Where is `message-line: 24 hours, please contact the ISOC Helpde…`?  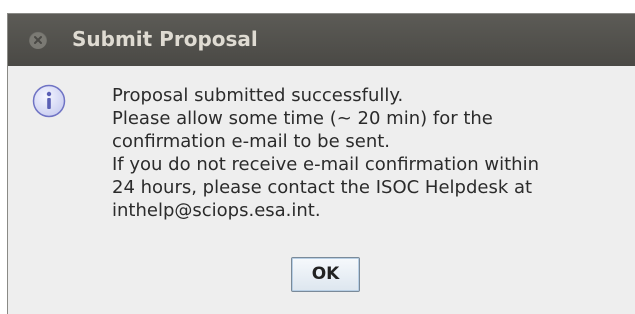
message-line: 24 hours, please contact the ISOC Helpde… is located at coordinates (322, 187).